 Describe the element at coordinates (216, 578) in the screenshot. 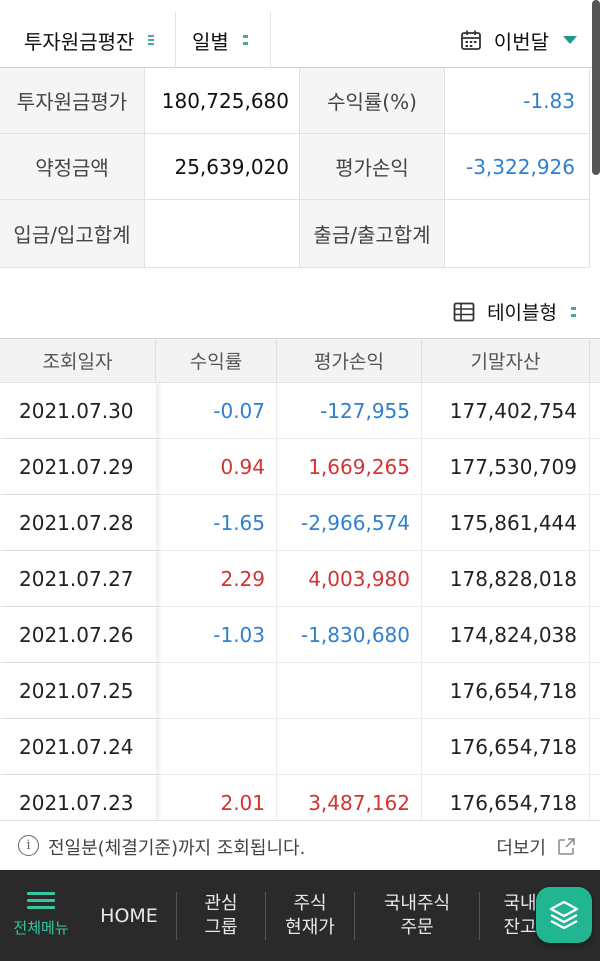

I see `cell-rate: 2.29` at that location.